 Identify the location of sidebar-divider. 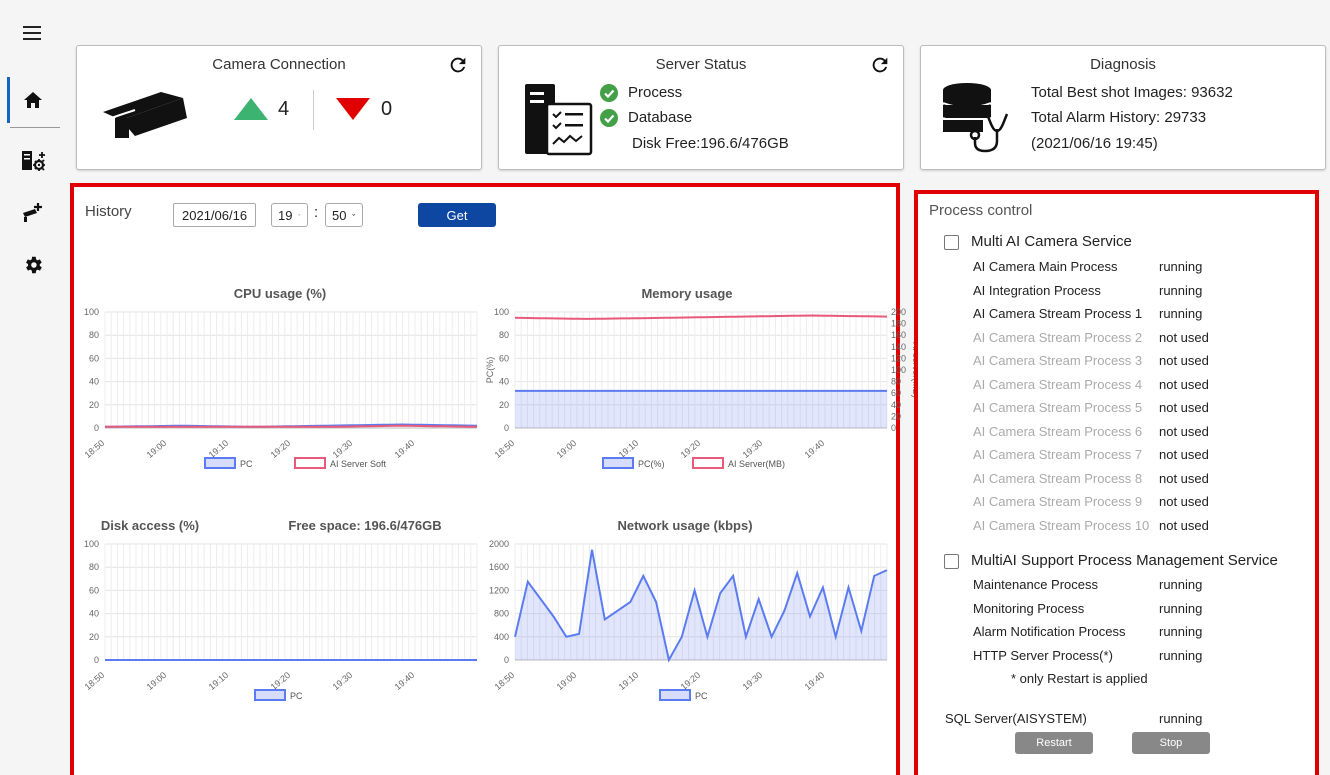
(35, 127).